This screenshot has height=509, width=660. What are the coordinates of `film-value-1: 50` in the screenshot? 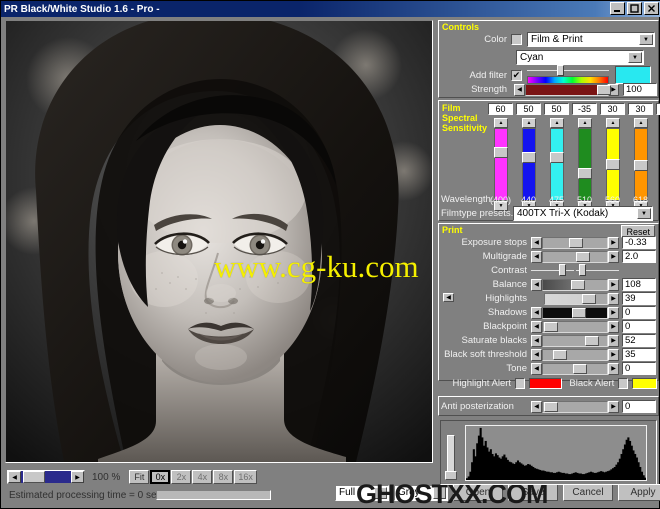 It's located at (528, 109).